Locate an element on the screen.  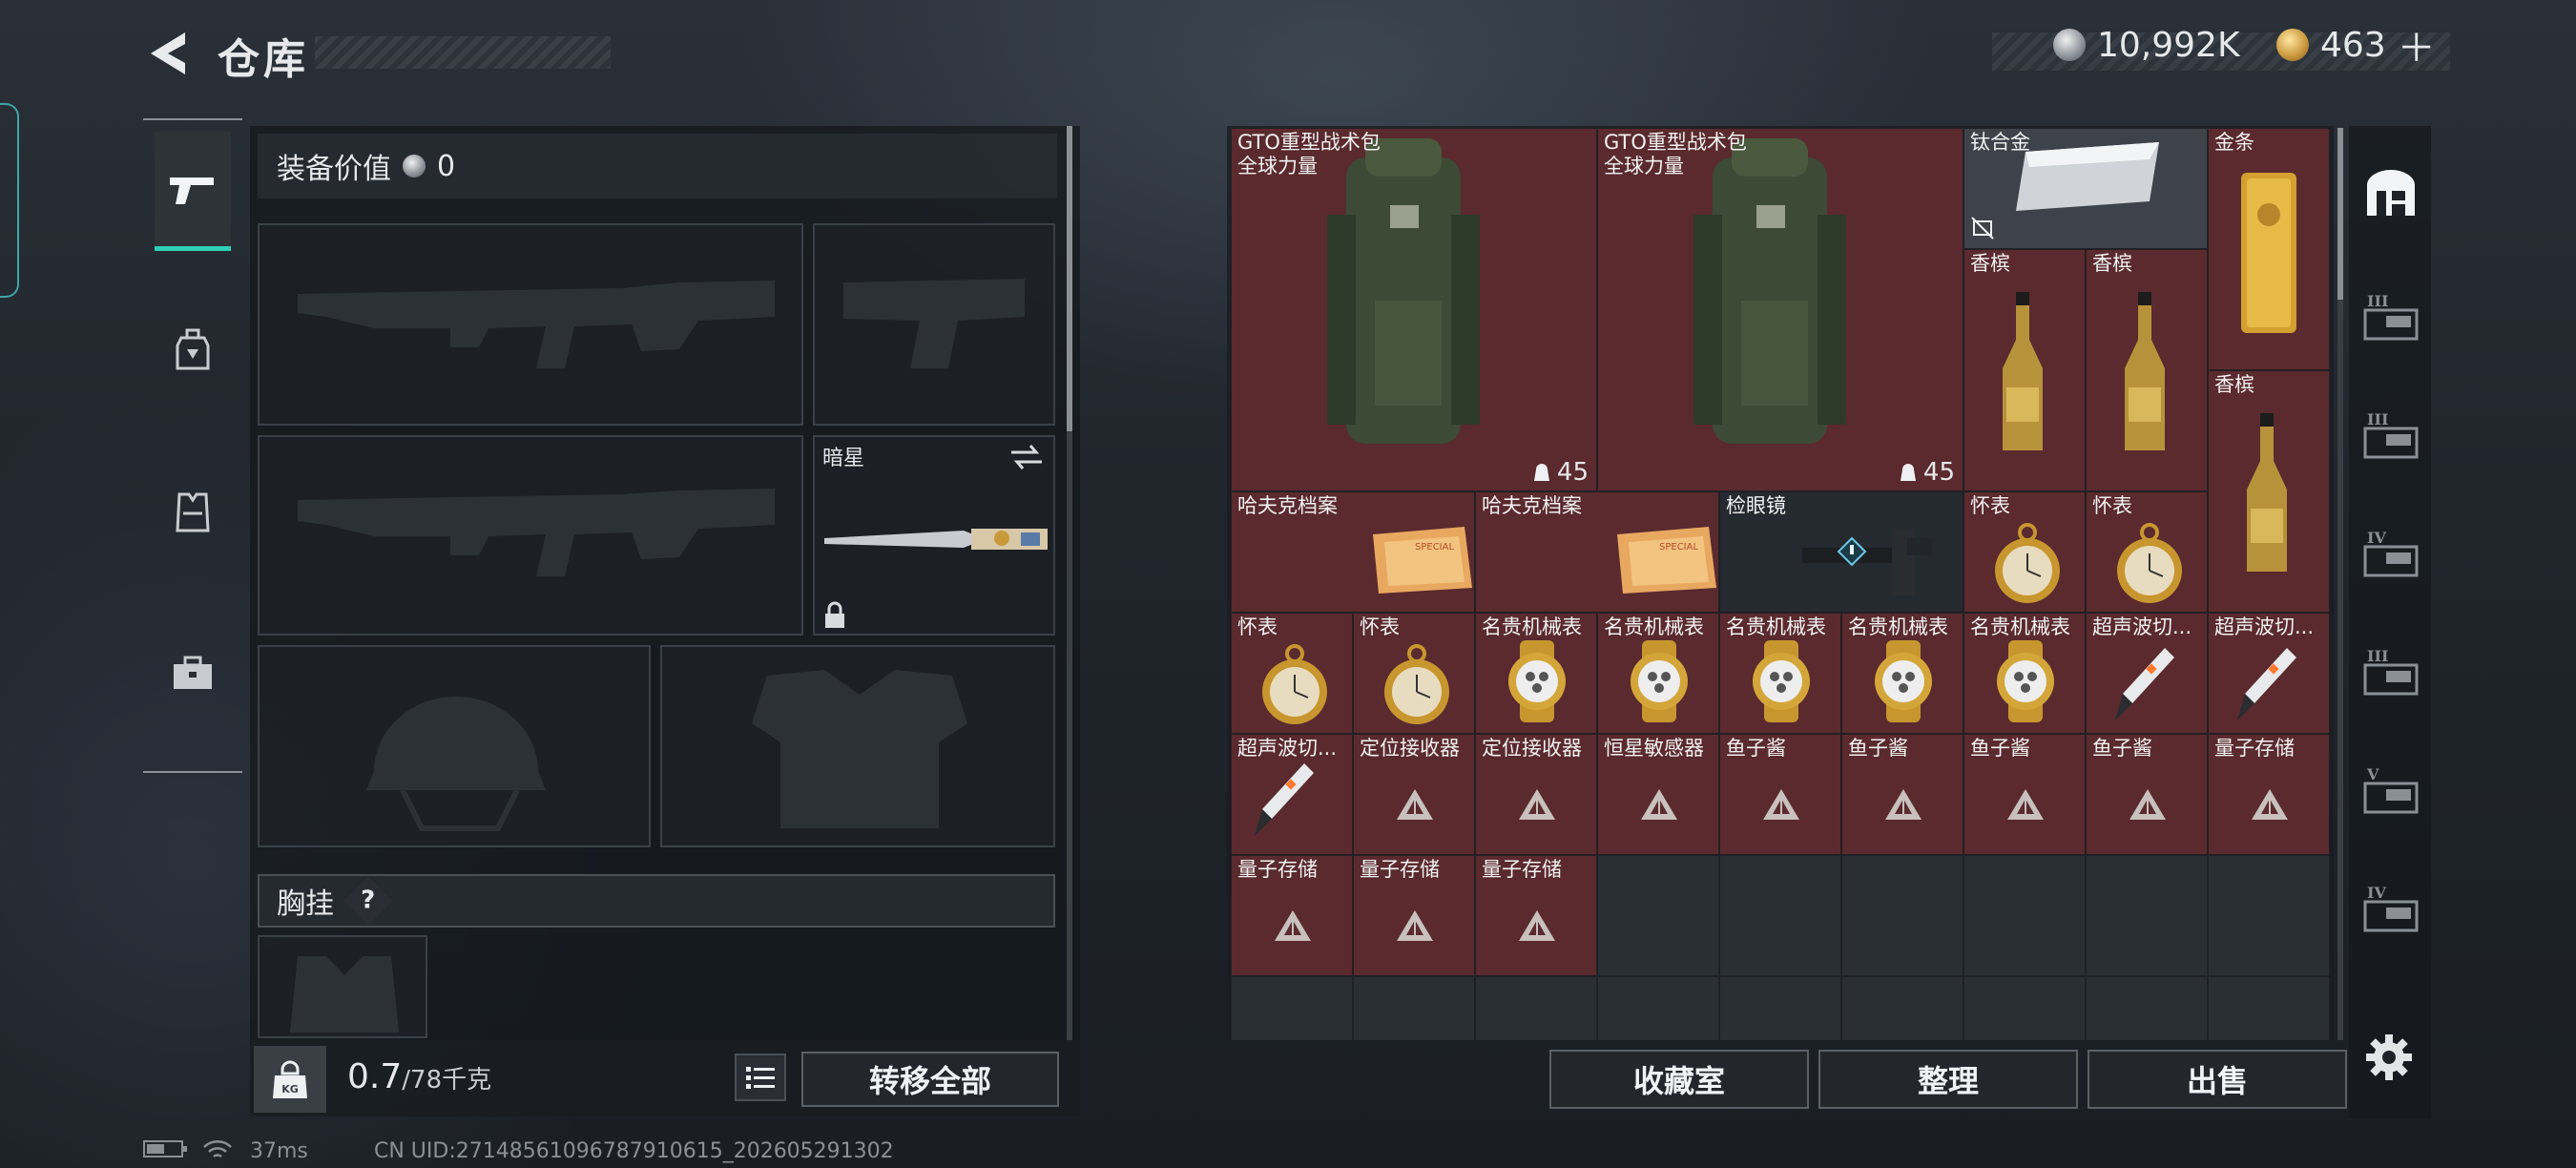
body-armor-slot is located at coordinates (857, 746).